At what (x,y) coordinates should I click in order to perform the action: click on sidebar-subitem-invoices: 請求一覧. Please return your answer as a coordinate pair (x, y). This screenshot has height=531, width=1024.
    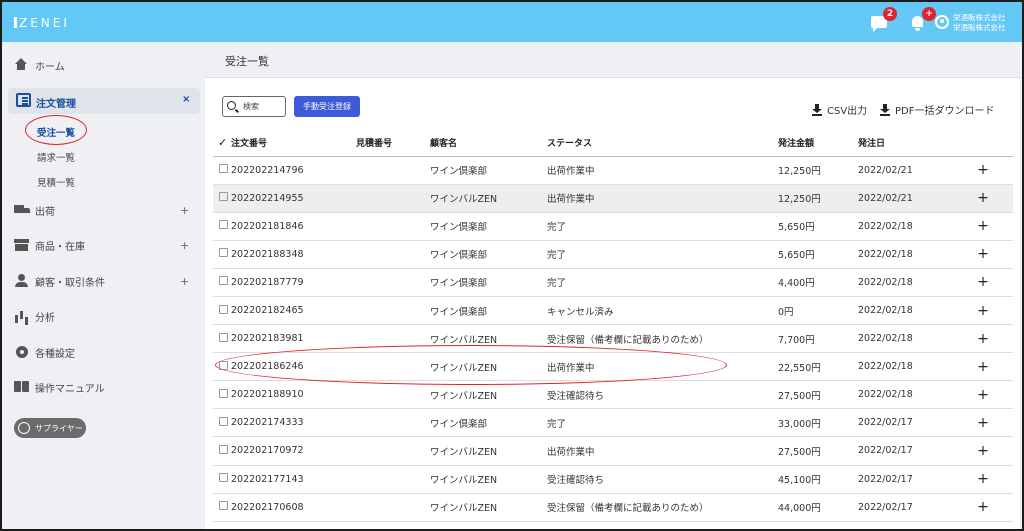
    Looking at the image, I should click on (56, 157).